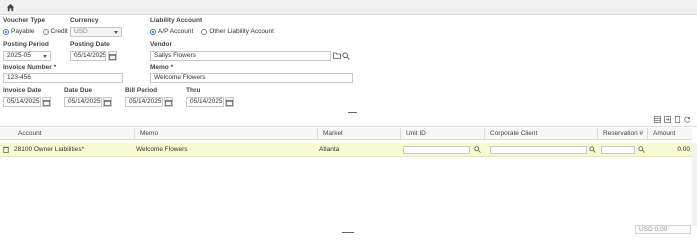 The image size is (697, 241). I want to click on bill-period-label: Bill Period, so click(141, 90).